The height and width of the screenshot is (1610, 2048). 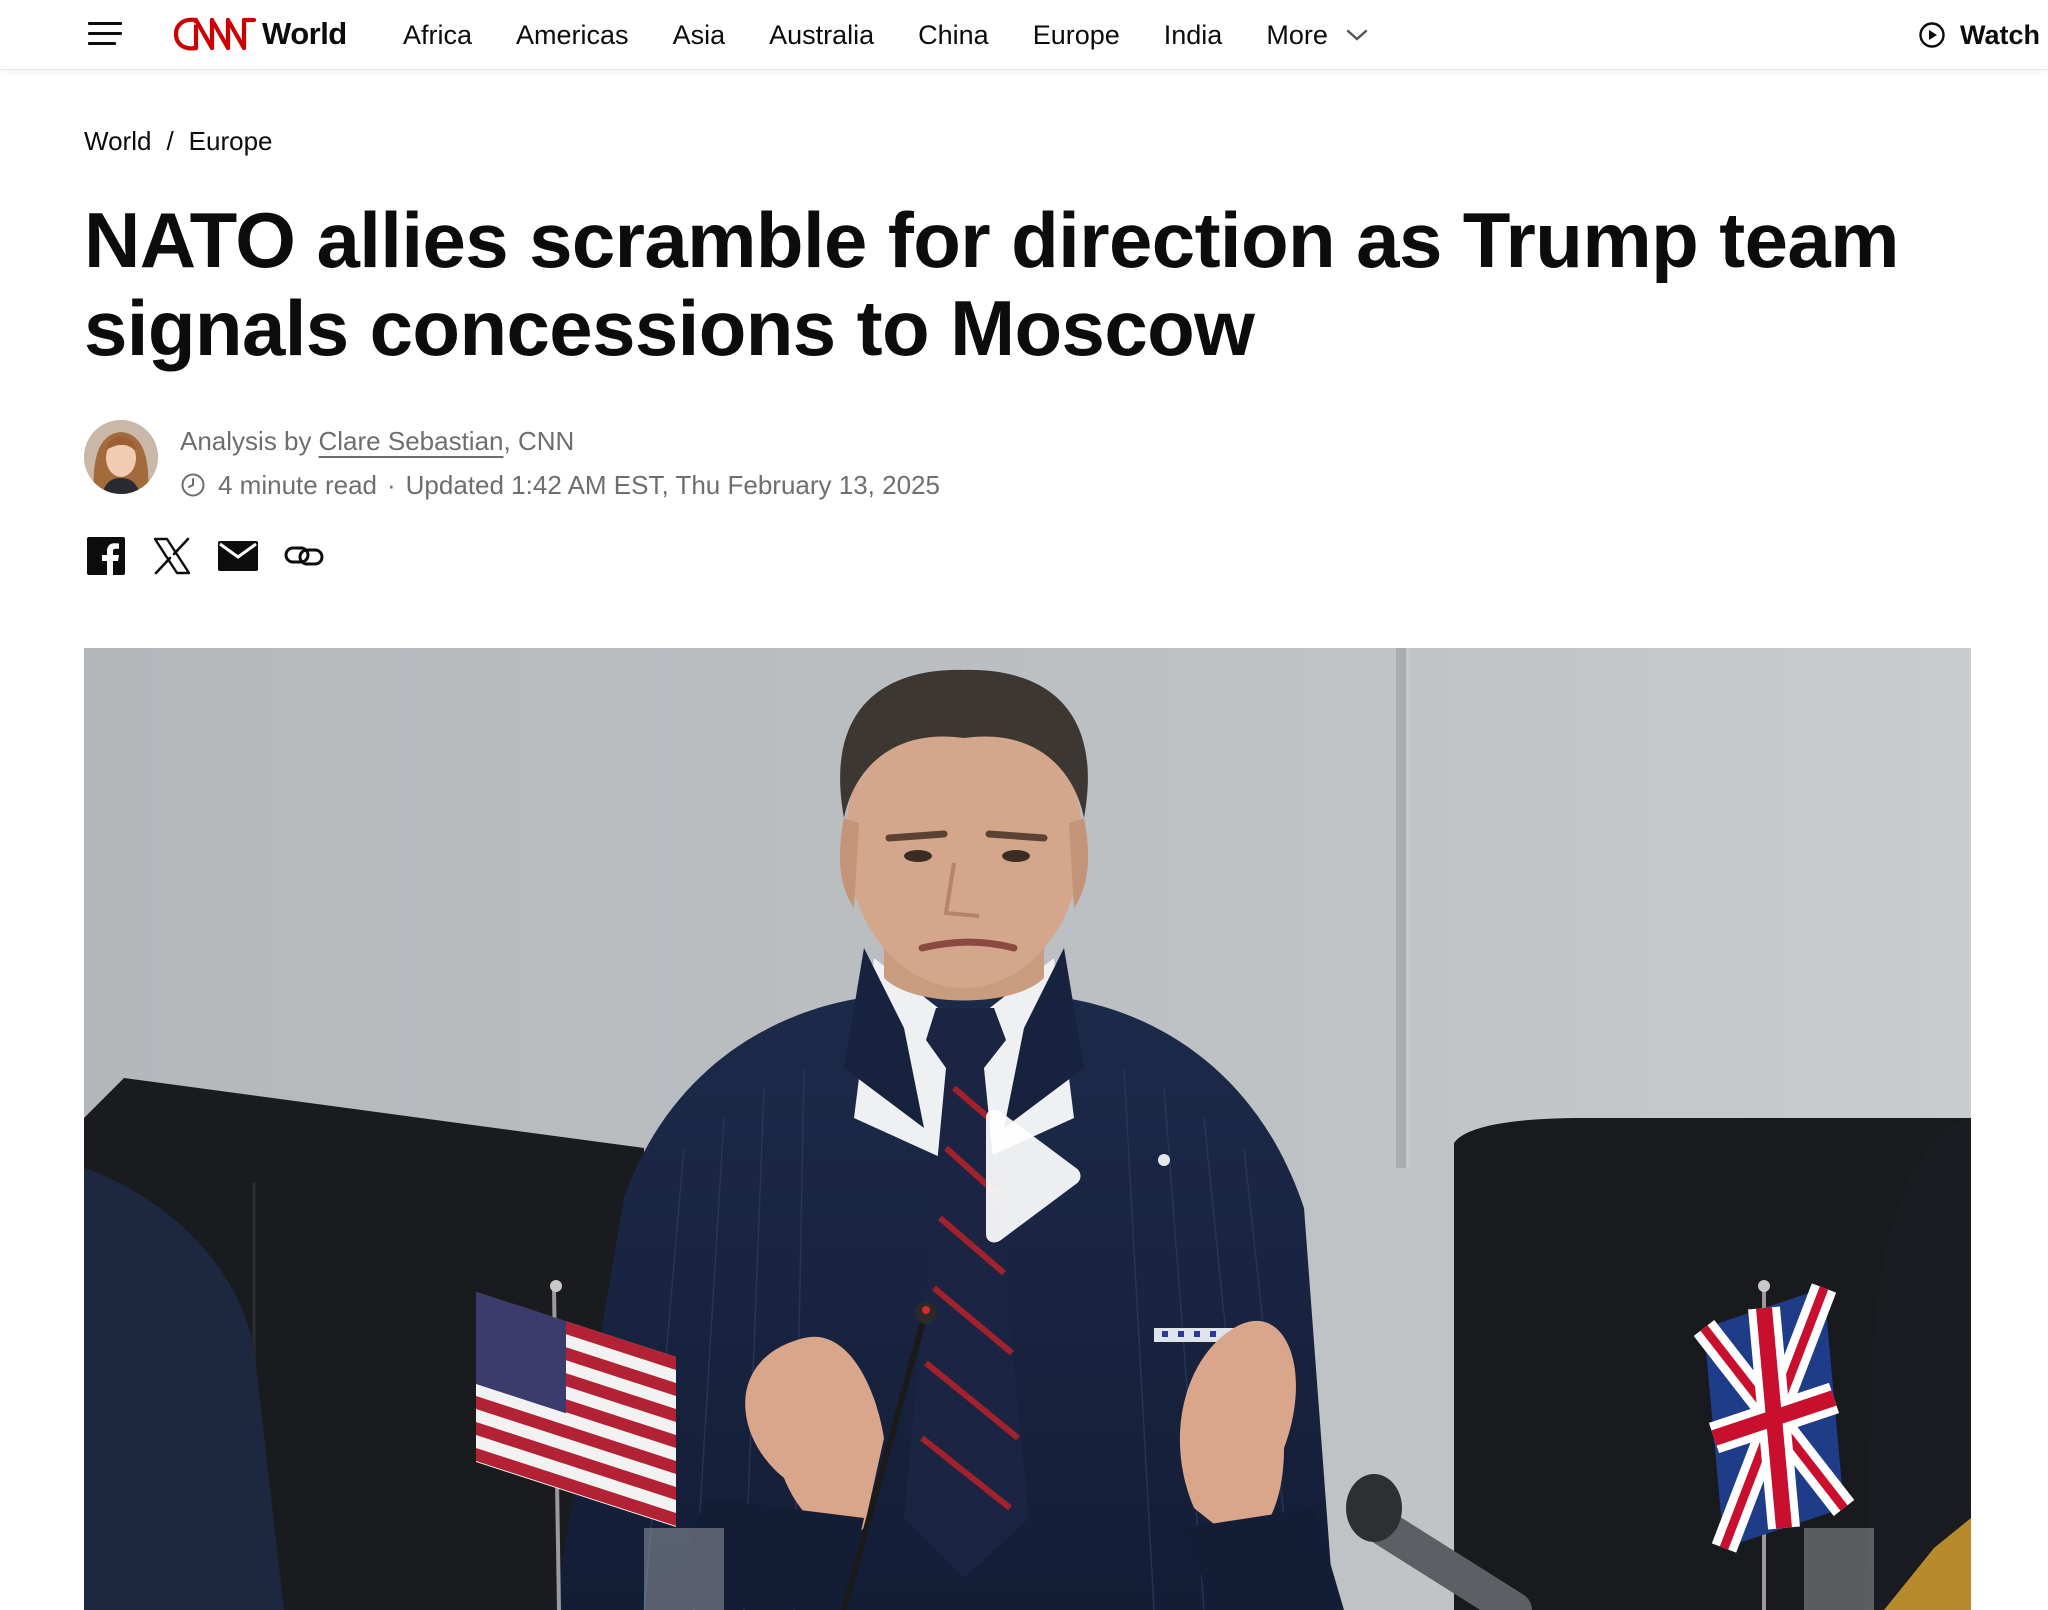 What do you see at coordinates (304, 556) in the screenshot?
I see `link-icon` at bounding box center [304, 556].